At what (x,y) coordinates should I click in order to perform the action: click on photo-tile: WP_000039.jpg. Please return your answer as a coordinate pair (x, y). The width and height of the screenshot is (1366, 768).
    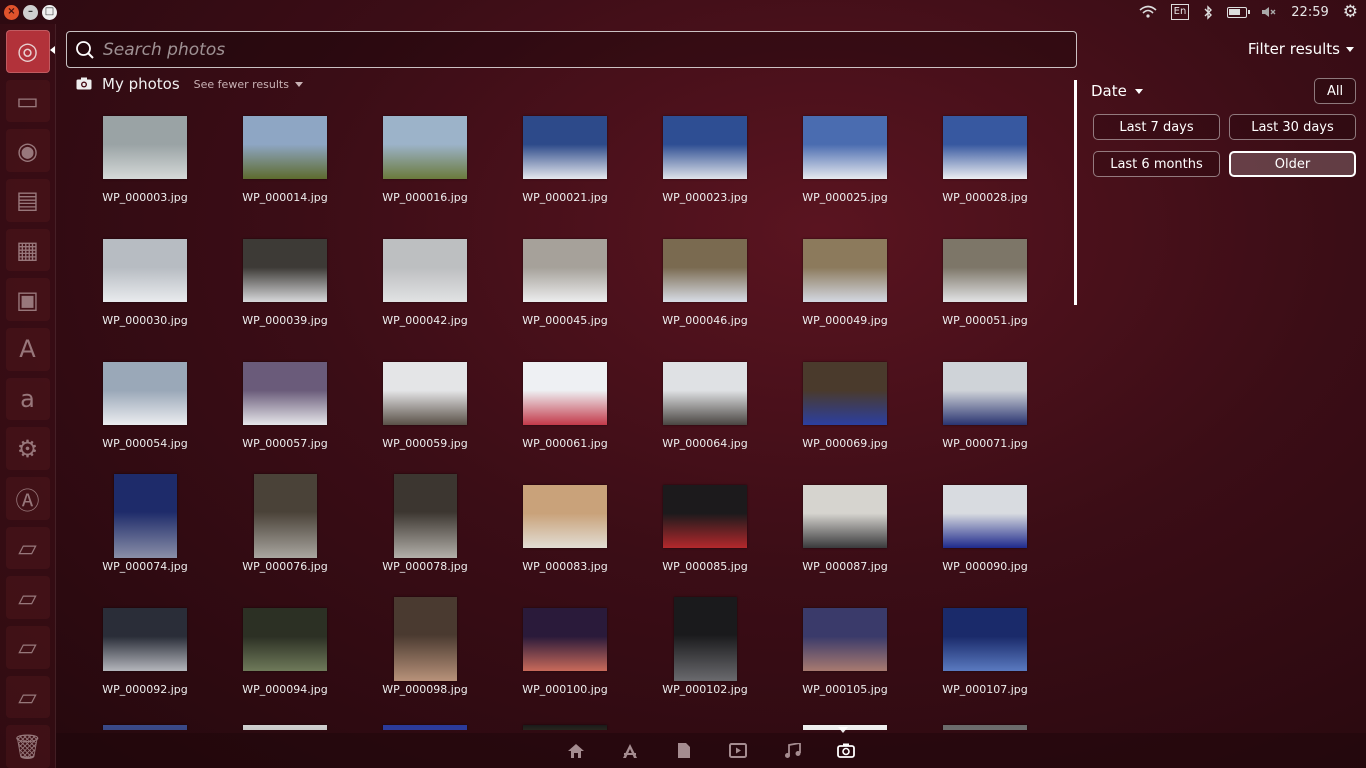
    Looking at the image, I should click on (285, 282).